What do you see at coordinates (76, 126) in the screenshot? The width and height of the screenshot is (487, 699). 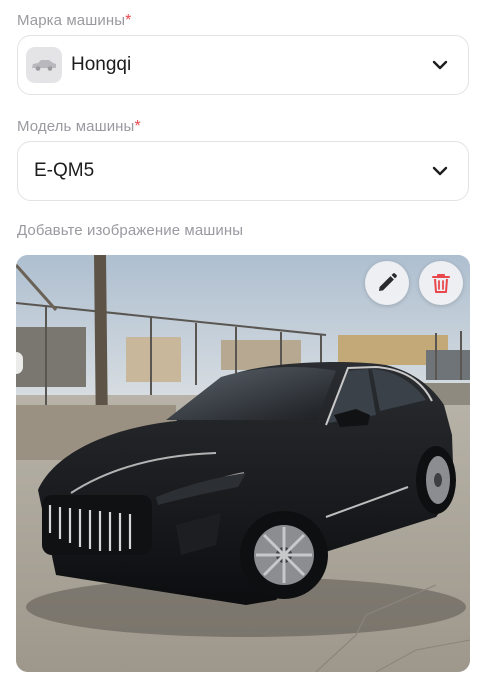 I see `model-label-text: Модель машины` at bounding box center [76, 126].